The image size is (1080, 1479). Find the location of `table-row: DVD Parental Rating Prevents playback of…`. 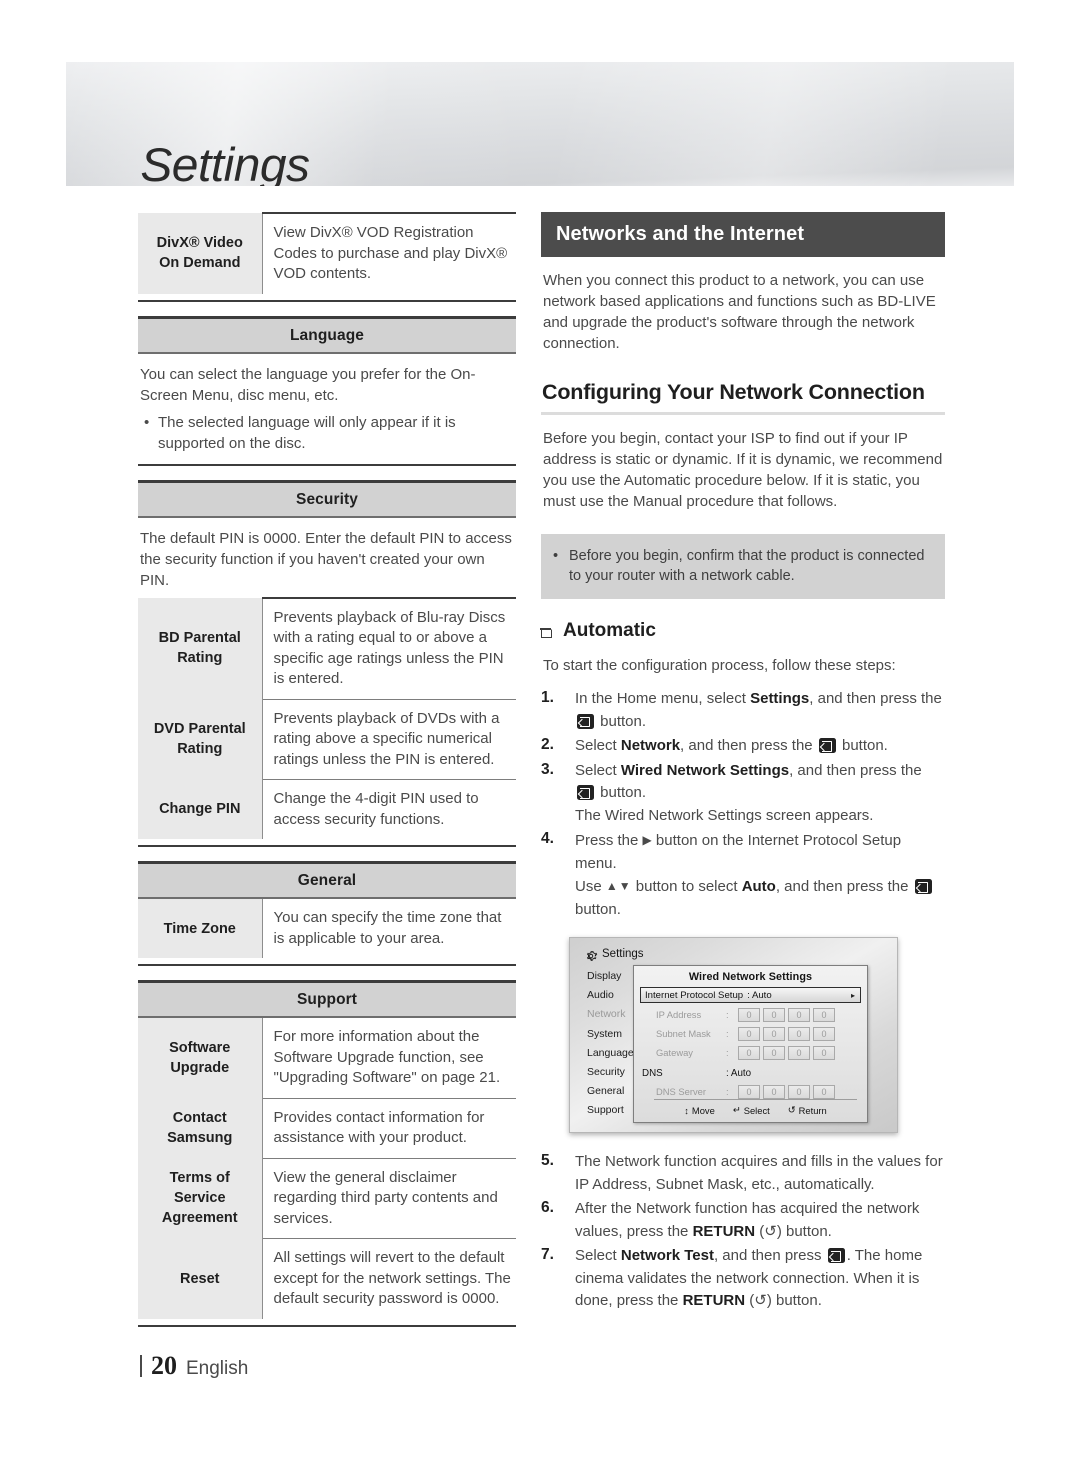

table-row: DVD Parental Rating Prevents playback of… is located at coordinates (327, 739).